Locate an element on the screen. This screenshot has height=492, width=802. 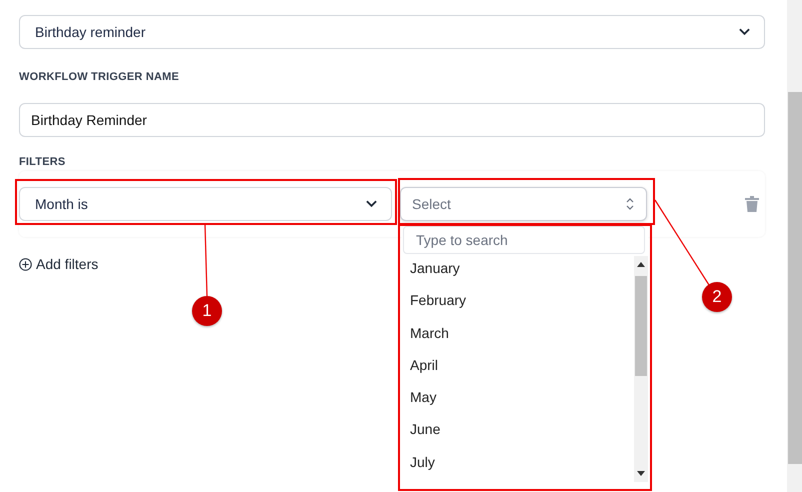
callout-marker: 2 is located at coordinates (717, 297).